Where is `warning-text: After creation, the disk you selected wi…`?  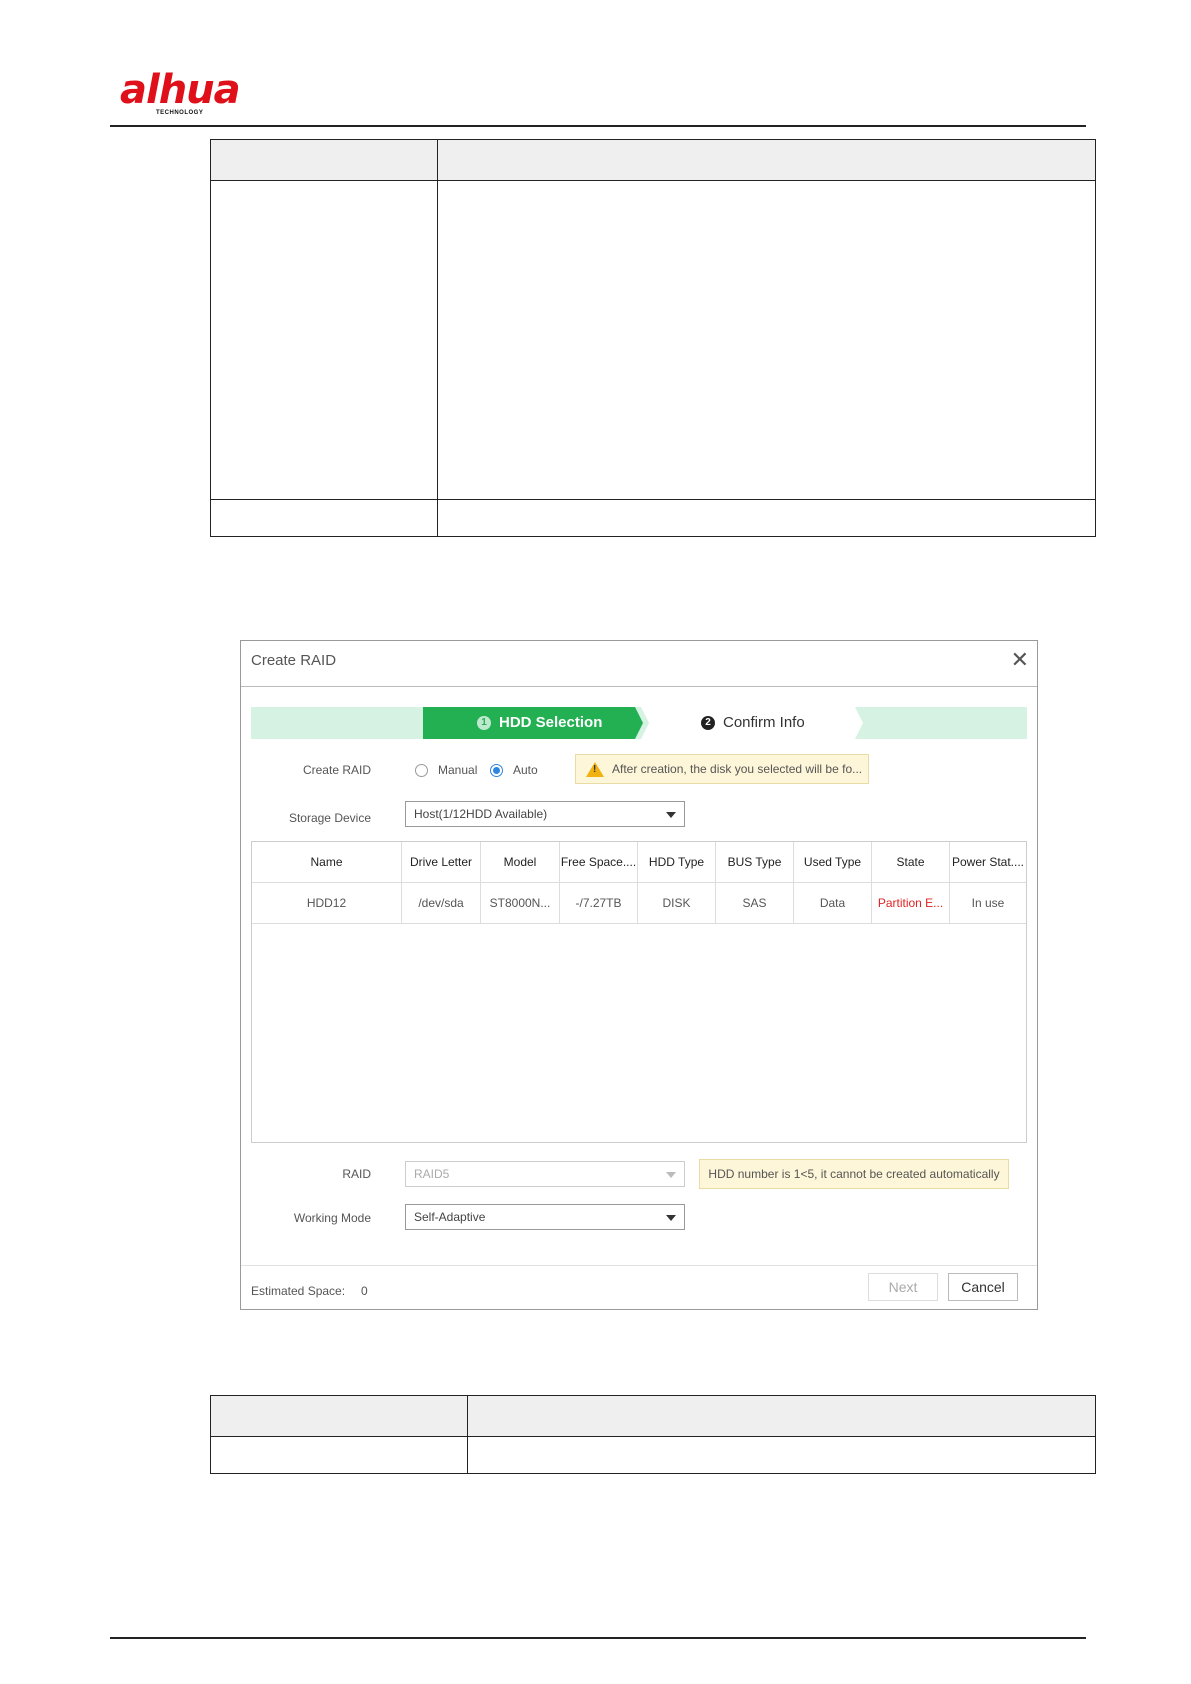 warning-text: After creation, the disk you selected wi… is located at coordinates (737, 769).